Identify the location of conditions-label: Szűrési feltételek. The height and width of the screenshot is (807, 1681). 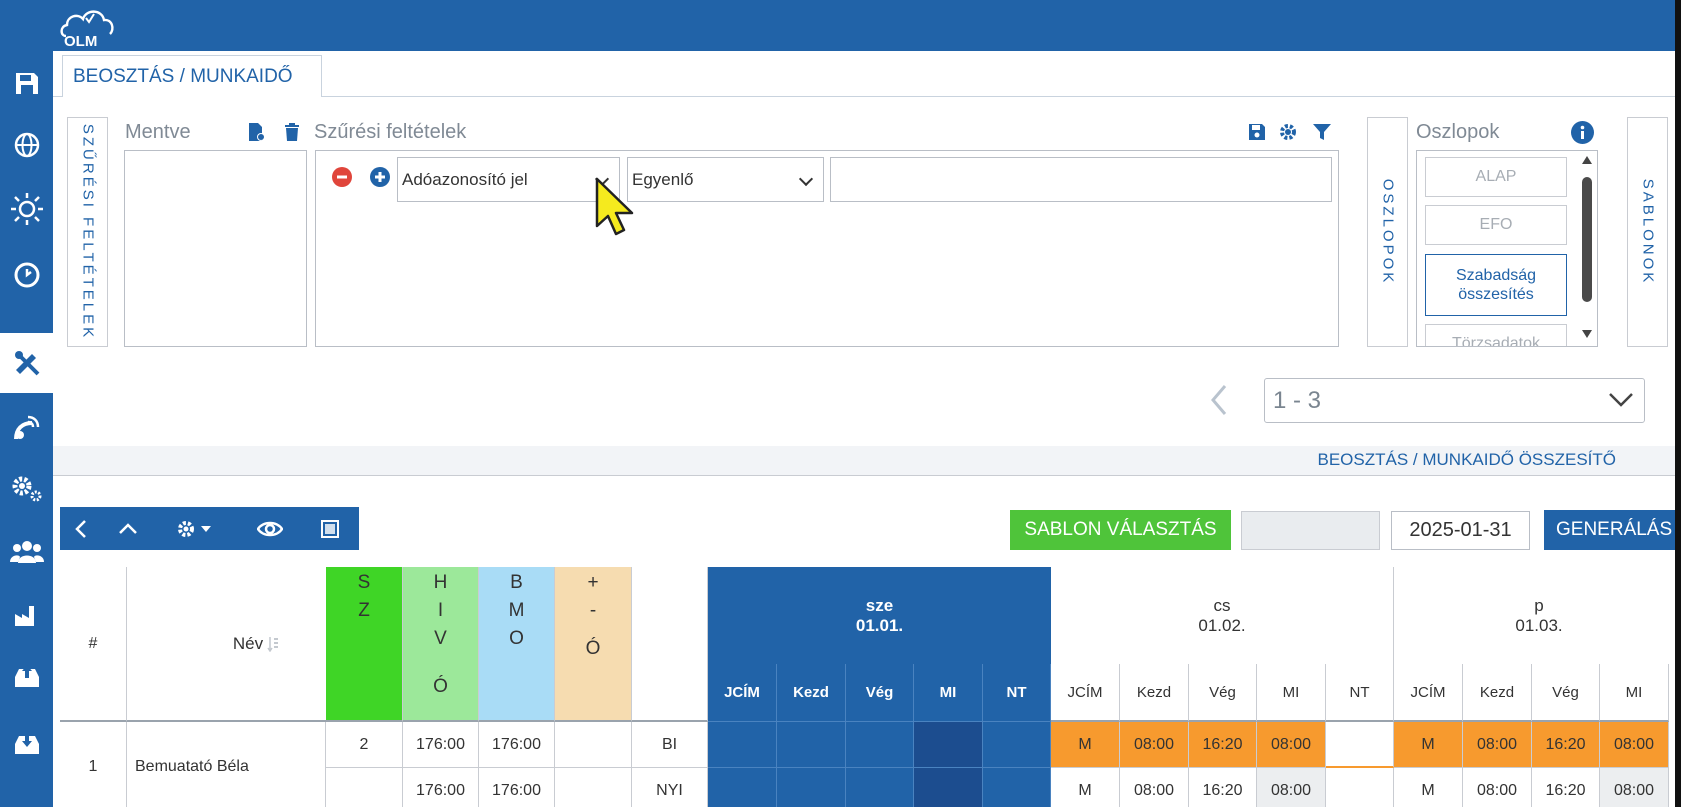
(390, 132).